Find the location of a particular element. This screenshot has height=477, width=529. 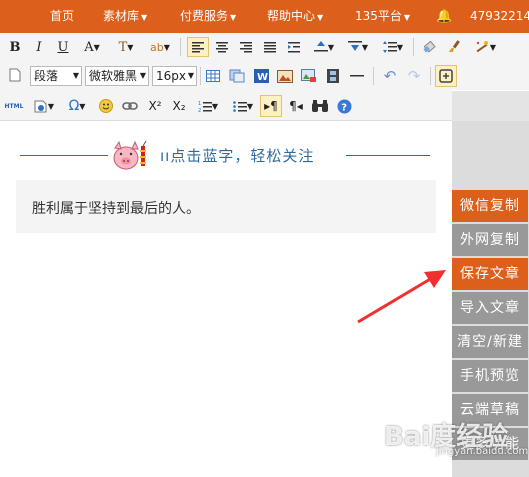

underline-button: U is located at coordinates (63, 47).